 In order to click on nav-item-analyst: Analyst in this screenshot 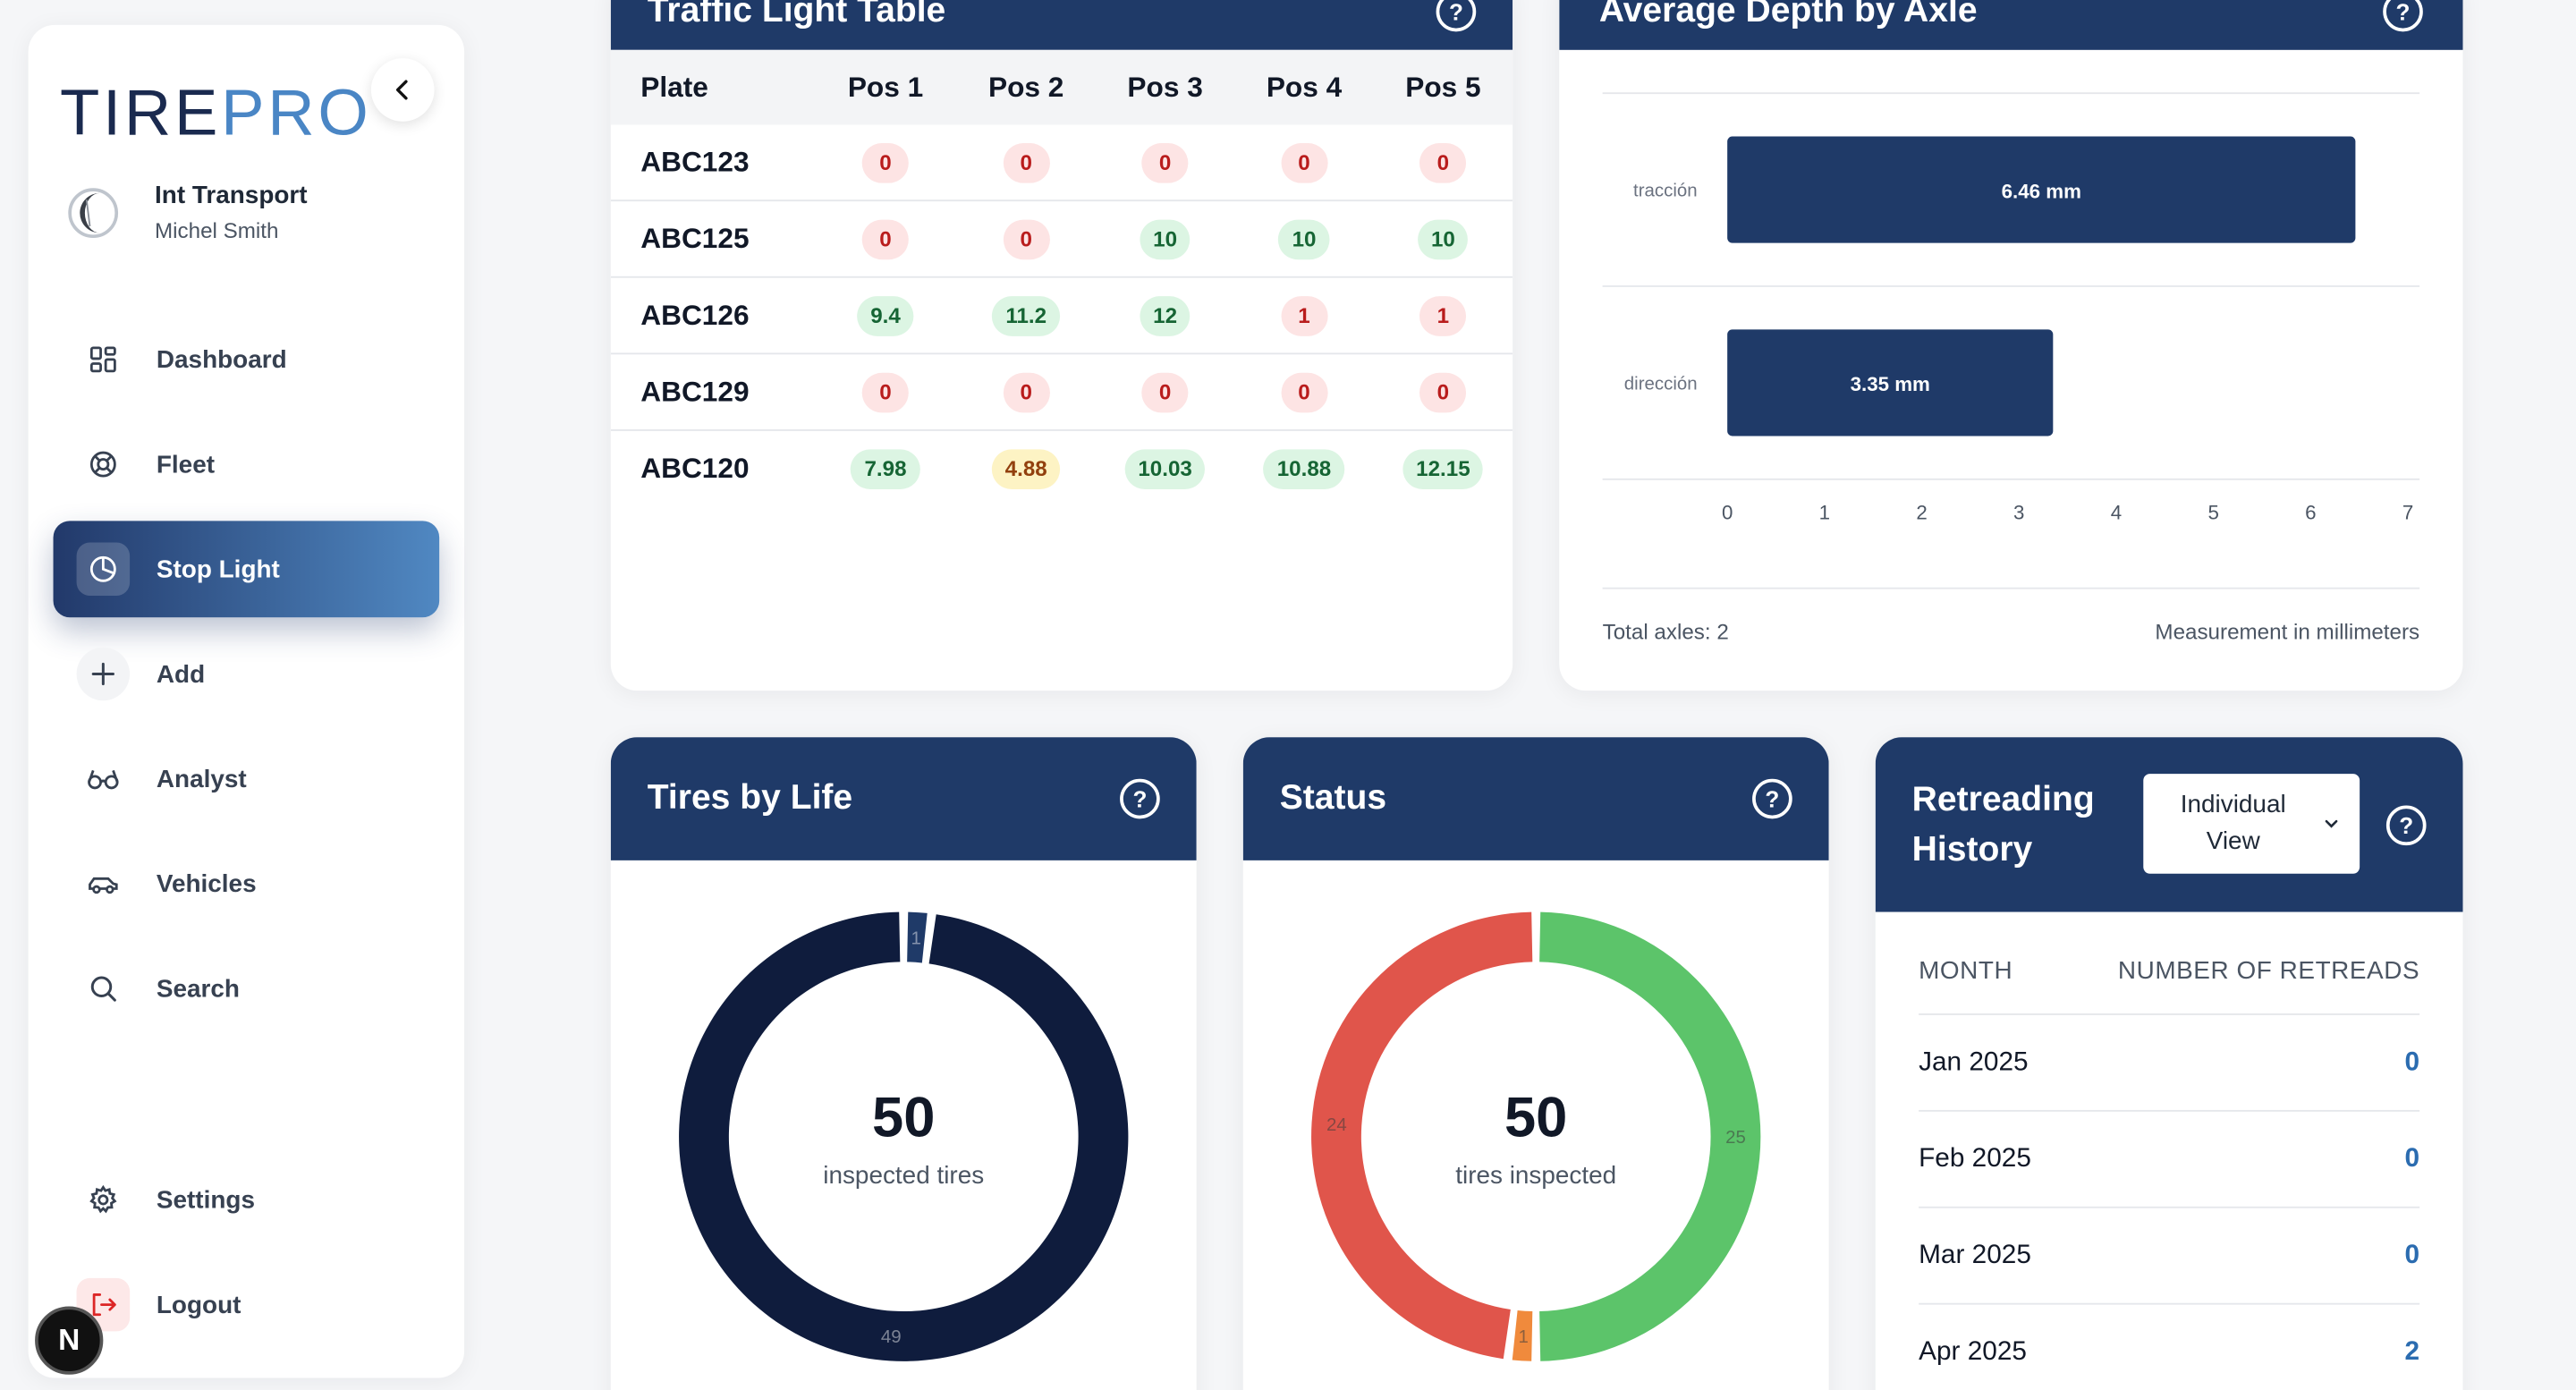, I will do `click(247, 779)`.